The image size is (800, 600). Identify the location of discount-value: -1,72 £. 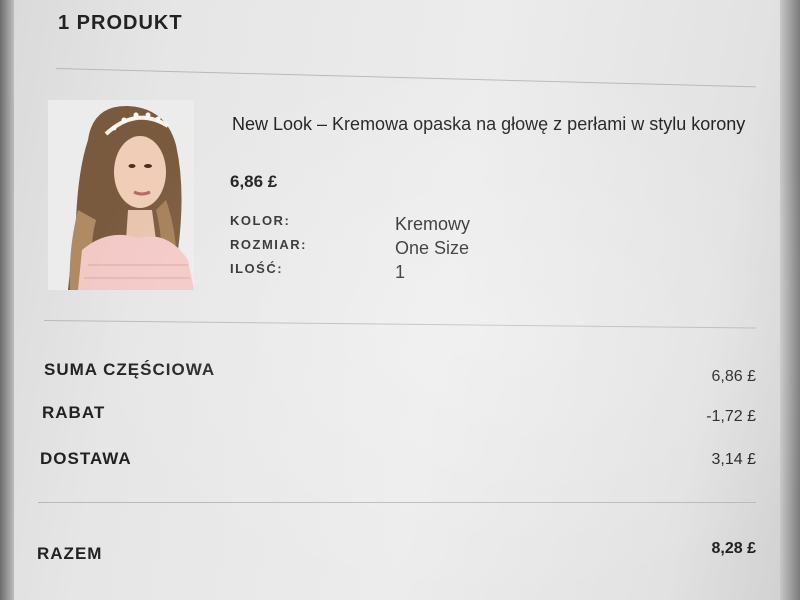
(731, 416).